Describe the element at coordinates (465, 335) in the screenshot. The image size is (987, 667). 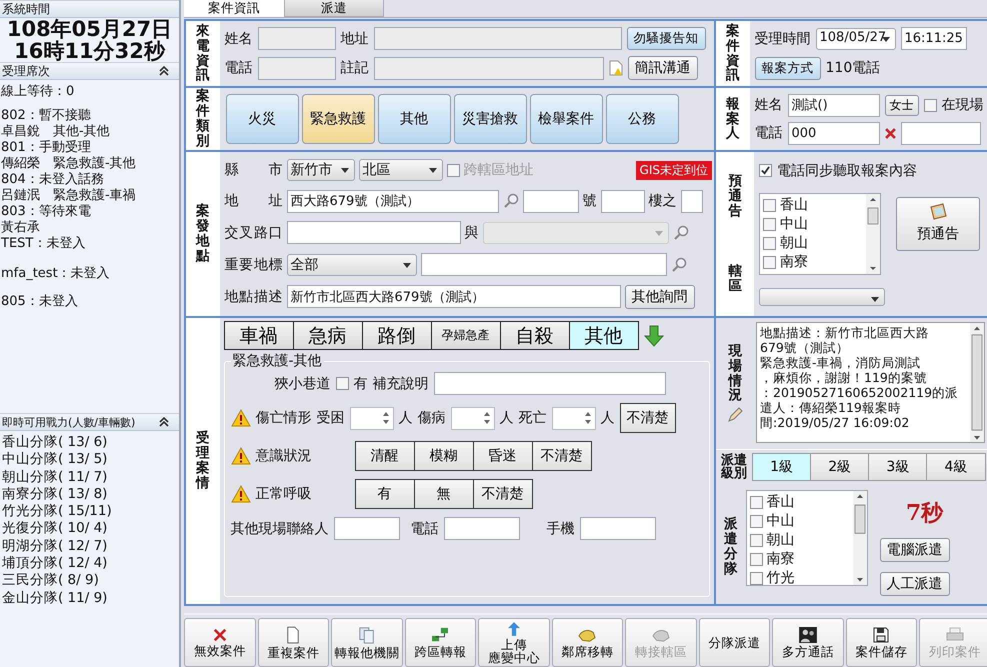
I see `case-type-tab: 孕婦急產` at that location.